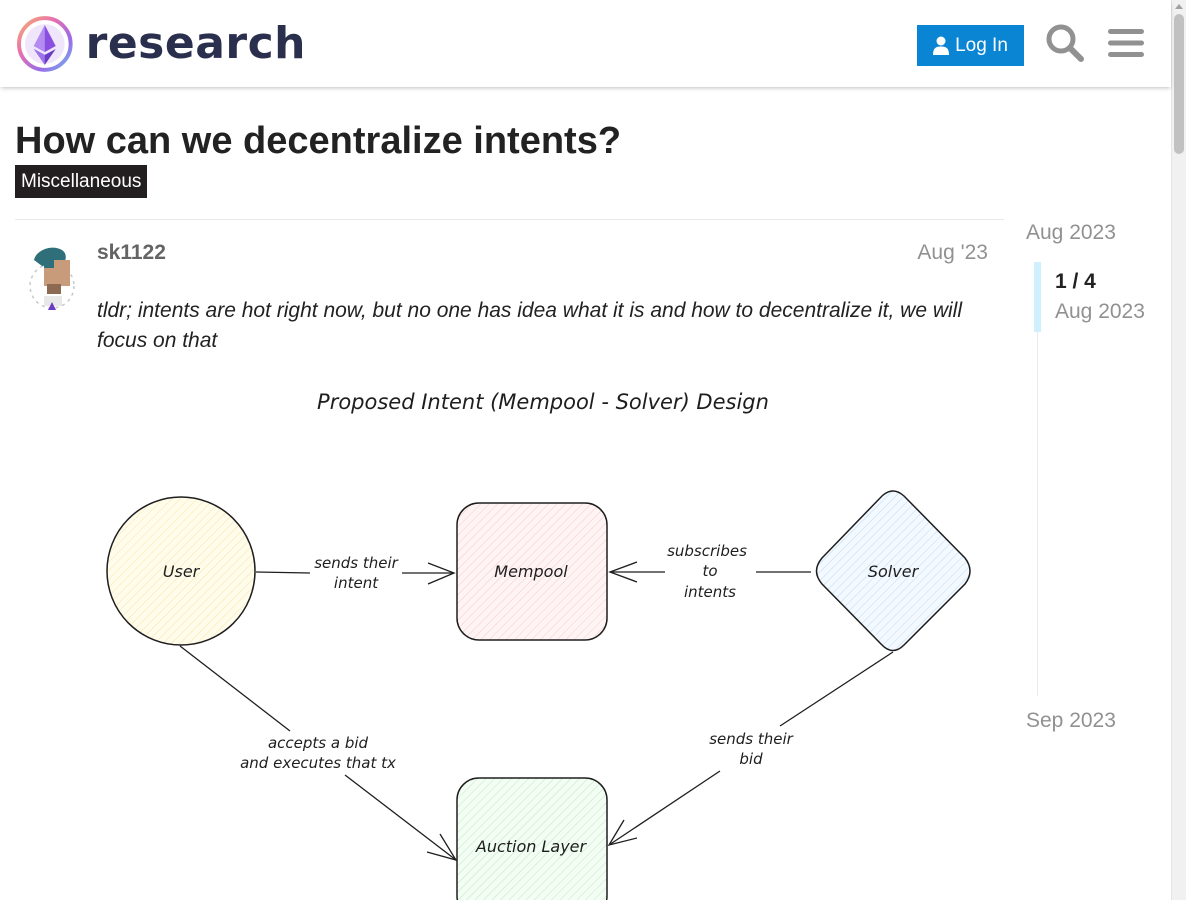  I want to click on timeline-handle, so click(1037, 297).